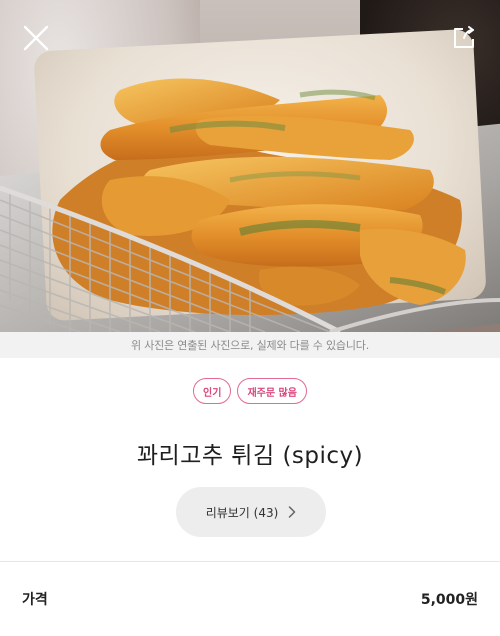 Image resolution: width=500 pixels, height=636 pixels. I want to click on share-icon, so click(464, 37).